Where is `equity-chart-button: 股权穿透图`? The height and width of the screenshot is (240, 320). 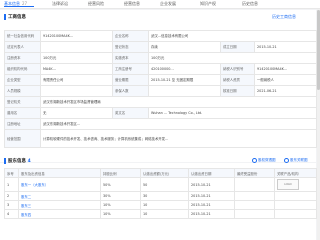 equity-chart-button: 股权穿透图 is located at coordinates (264, 160).